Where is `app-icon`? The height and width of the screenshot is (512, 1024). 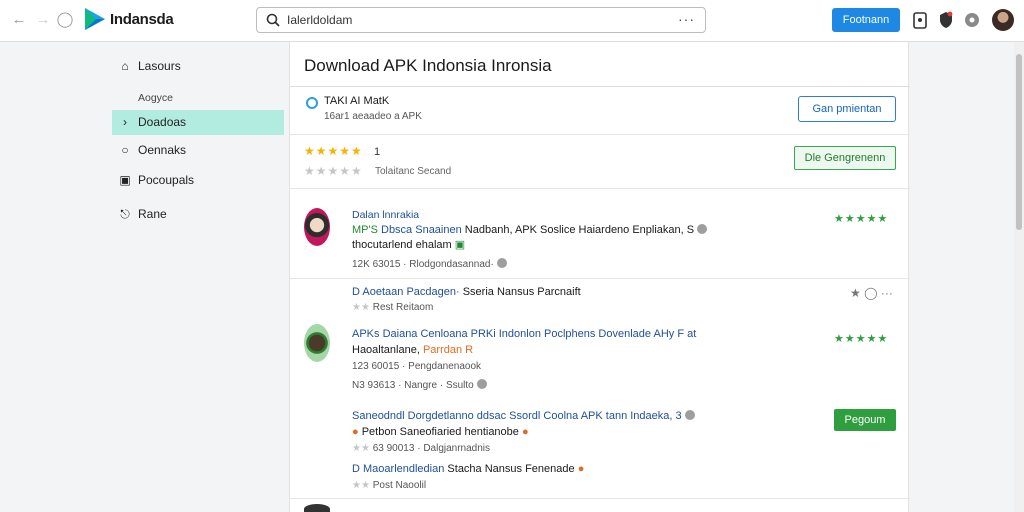 app-icon is located at coordinates (312, 103).